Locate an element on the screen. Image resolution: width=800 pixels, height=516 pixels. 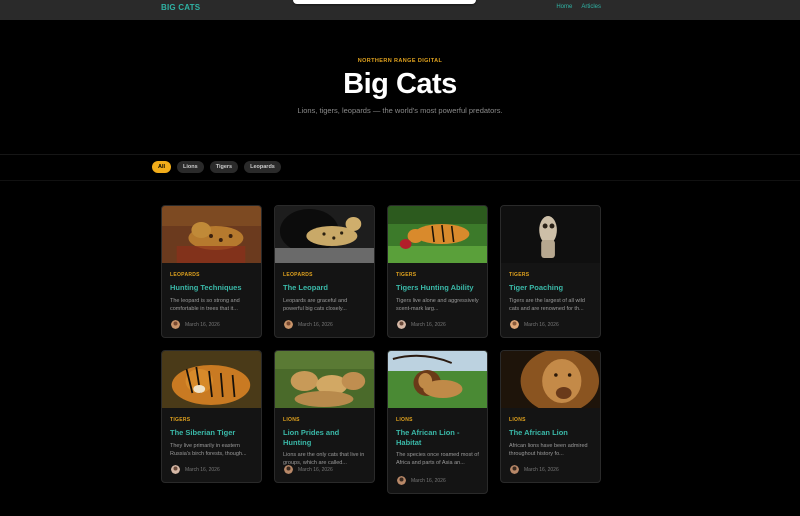
category-filters: All Lions Tigers Leopards is located at coordinates (216, 167).